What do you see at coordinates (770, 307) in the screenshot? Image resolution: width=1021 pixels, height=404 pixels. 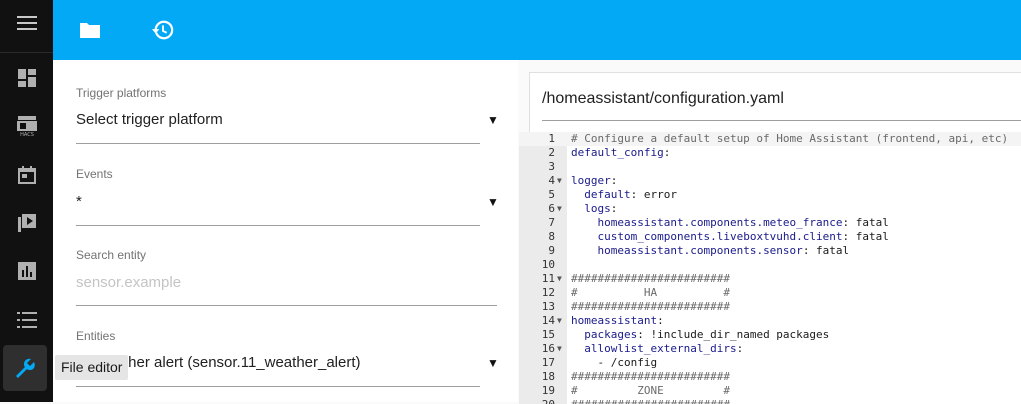 I see `code-line: 13 ########################` at bounding box center [770, 307].